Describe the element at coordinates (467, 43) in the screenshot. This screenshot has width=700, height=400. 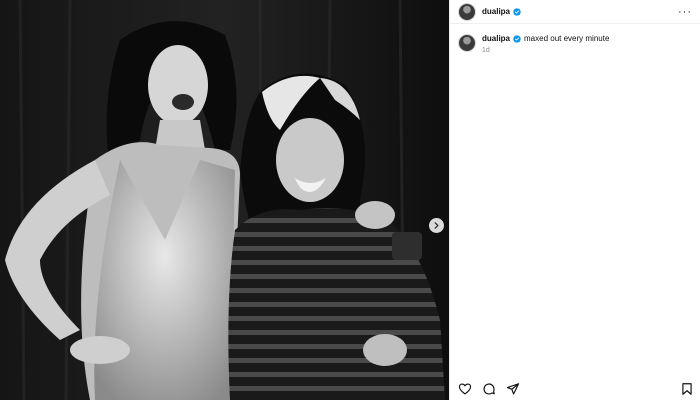
I see `caption-avatar` at that location.